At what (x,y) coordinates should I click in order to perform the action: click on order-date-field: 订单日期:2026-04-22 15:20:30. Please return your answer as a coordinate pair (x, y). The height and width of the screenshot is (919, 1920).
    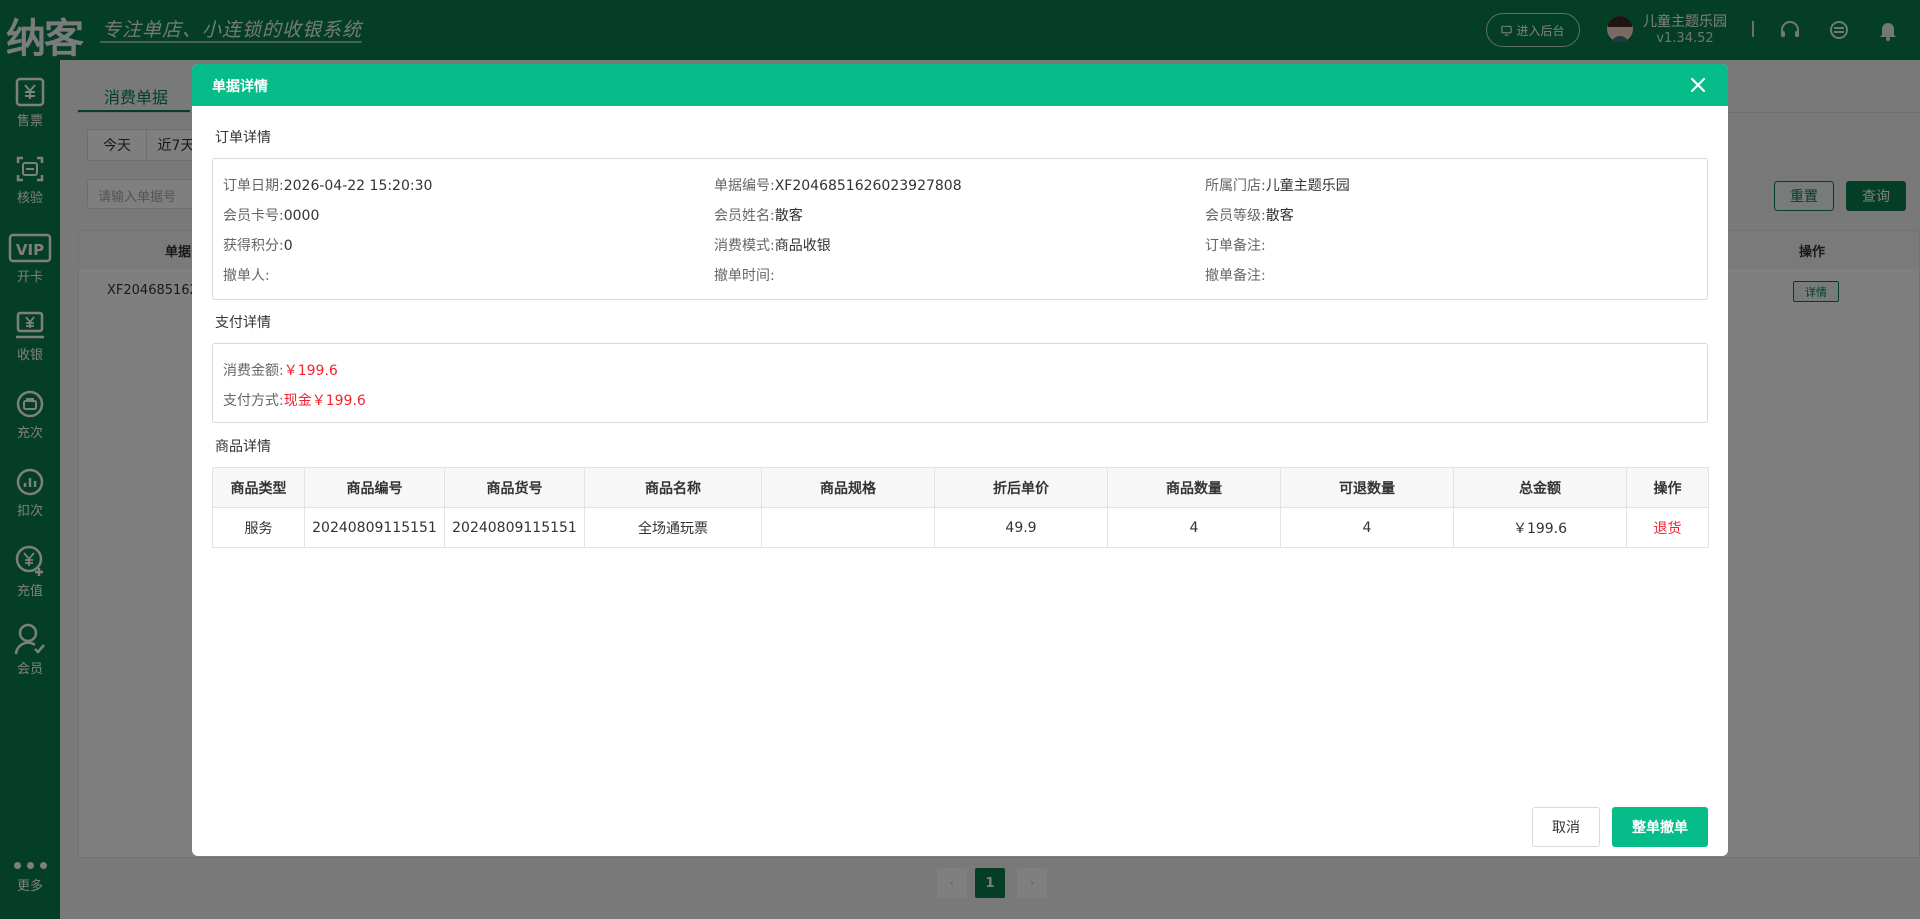
    Looking at the image, I should click on (327, 185).